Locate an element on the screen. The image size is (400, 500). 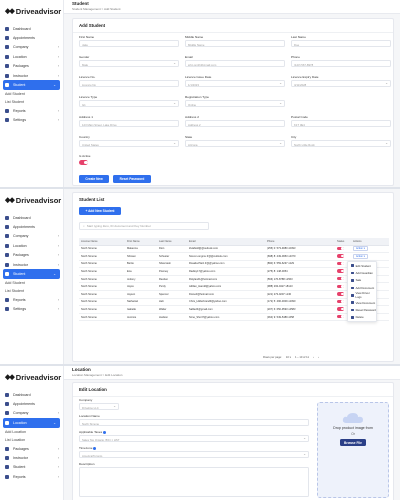
menu-item-view-driver-logs: View Driver Logs is located at coordinates (362, 295).